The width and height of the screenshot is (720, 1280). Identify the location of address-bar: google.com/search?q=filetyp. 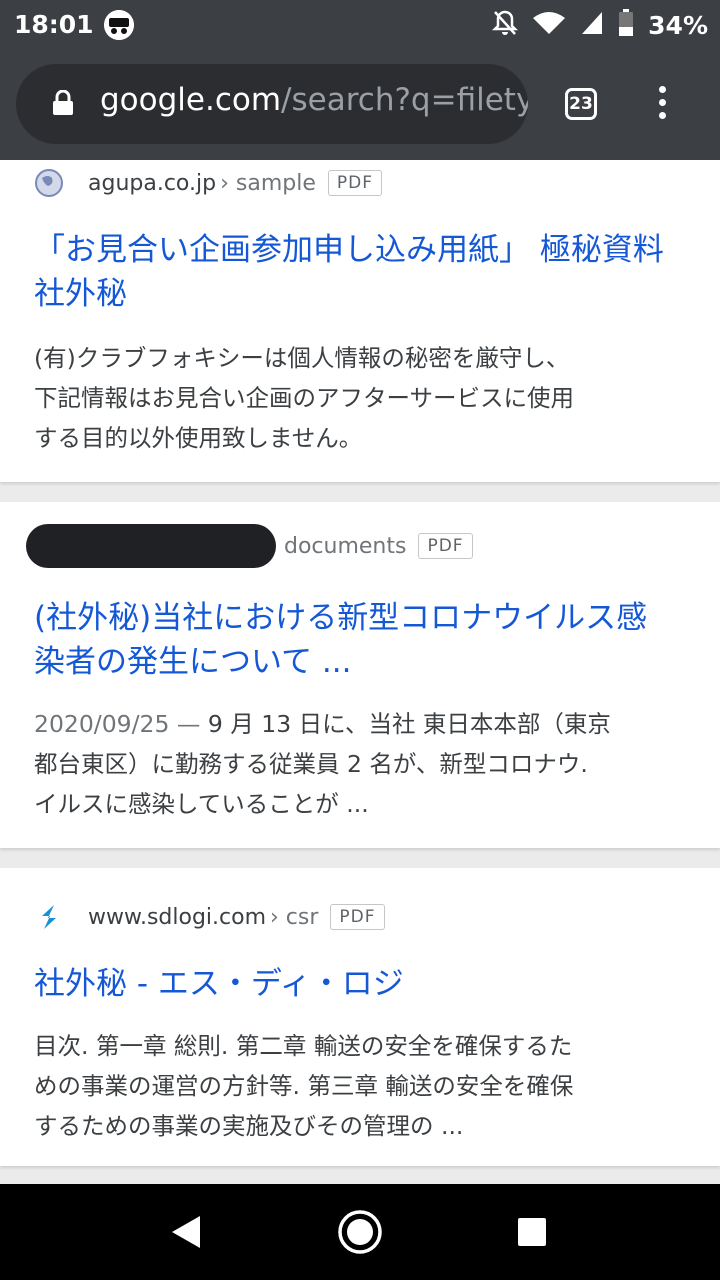
(272, 104).